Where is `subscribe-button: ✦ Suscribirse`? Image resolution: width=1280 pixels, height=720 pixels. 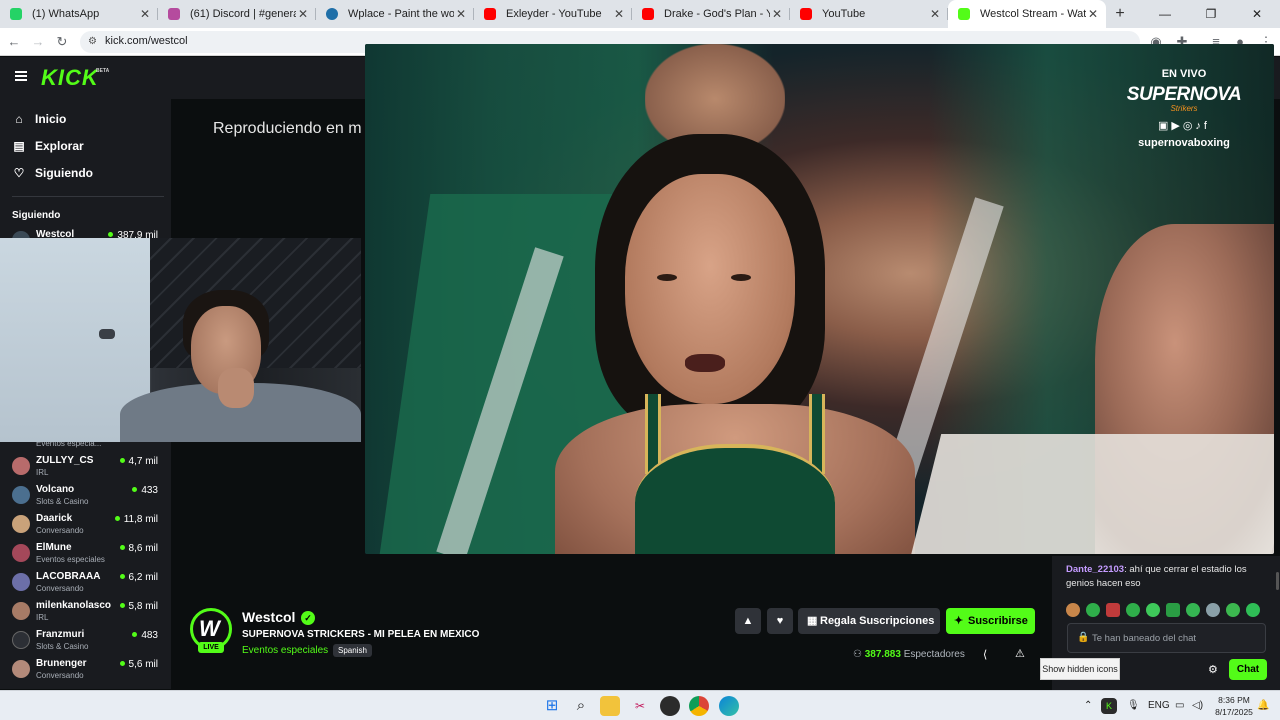
subscribe-button: ✦ Suscribirse is located at coordinates (990, 621).